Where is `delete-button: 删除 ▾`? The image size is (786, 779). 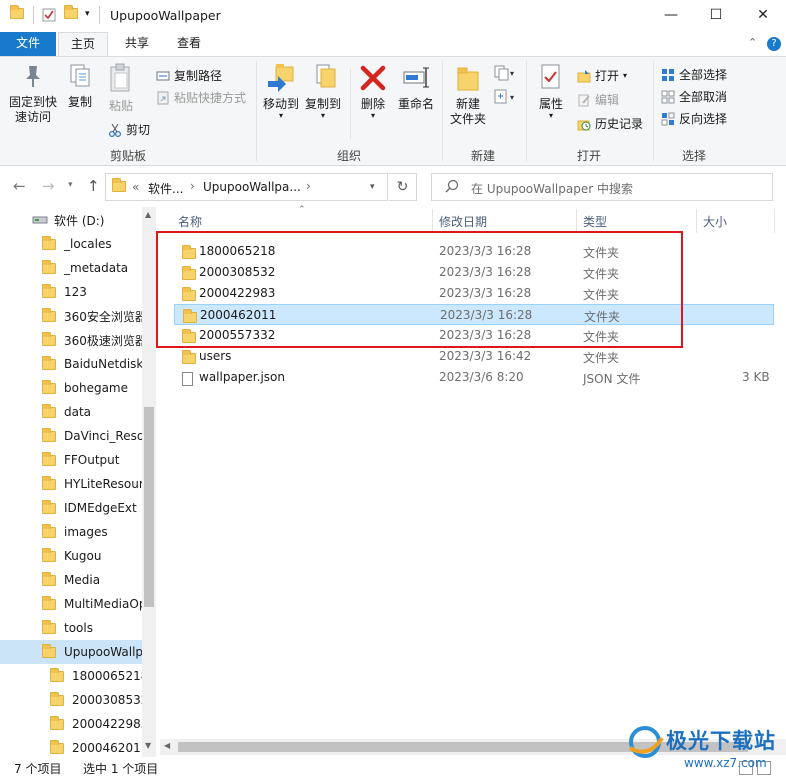
delete-button: 删除 ▾ is located at coordinates (373, 91).